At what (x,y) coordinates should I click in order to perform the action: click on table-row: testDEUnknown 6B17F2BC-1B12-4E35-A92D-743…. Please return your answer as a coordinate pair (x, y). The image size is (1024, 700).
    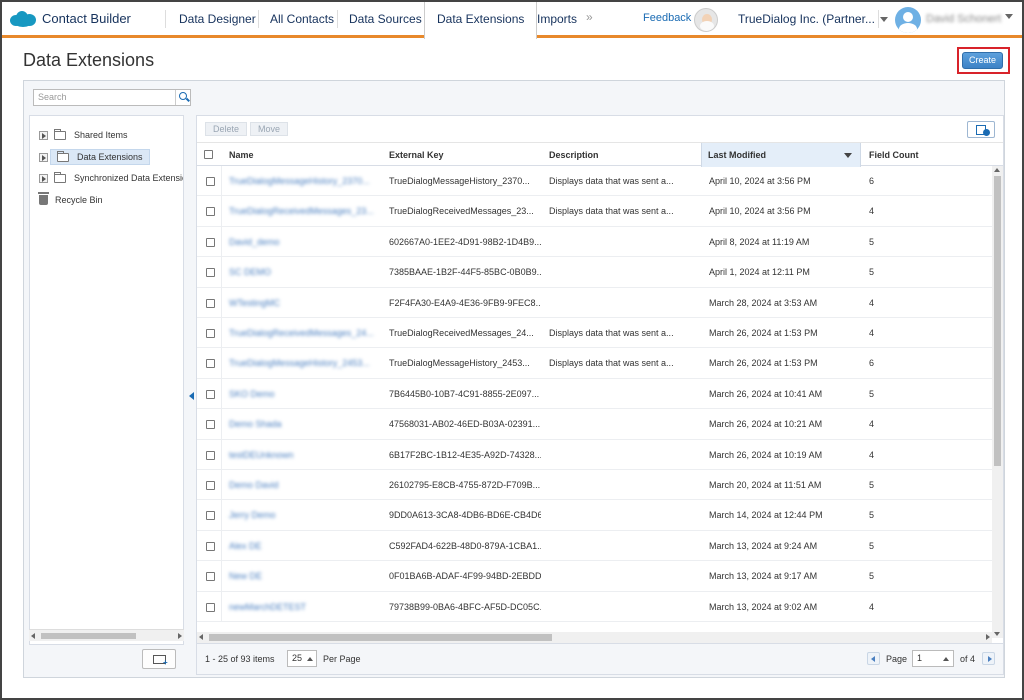
    Looking at the image, I should click on (594, 455).